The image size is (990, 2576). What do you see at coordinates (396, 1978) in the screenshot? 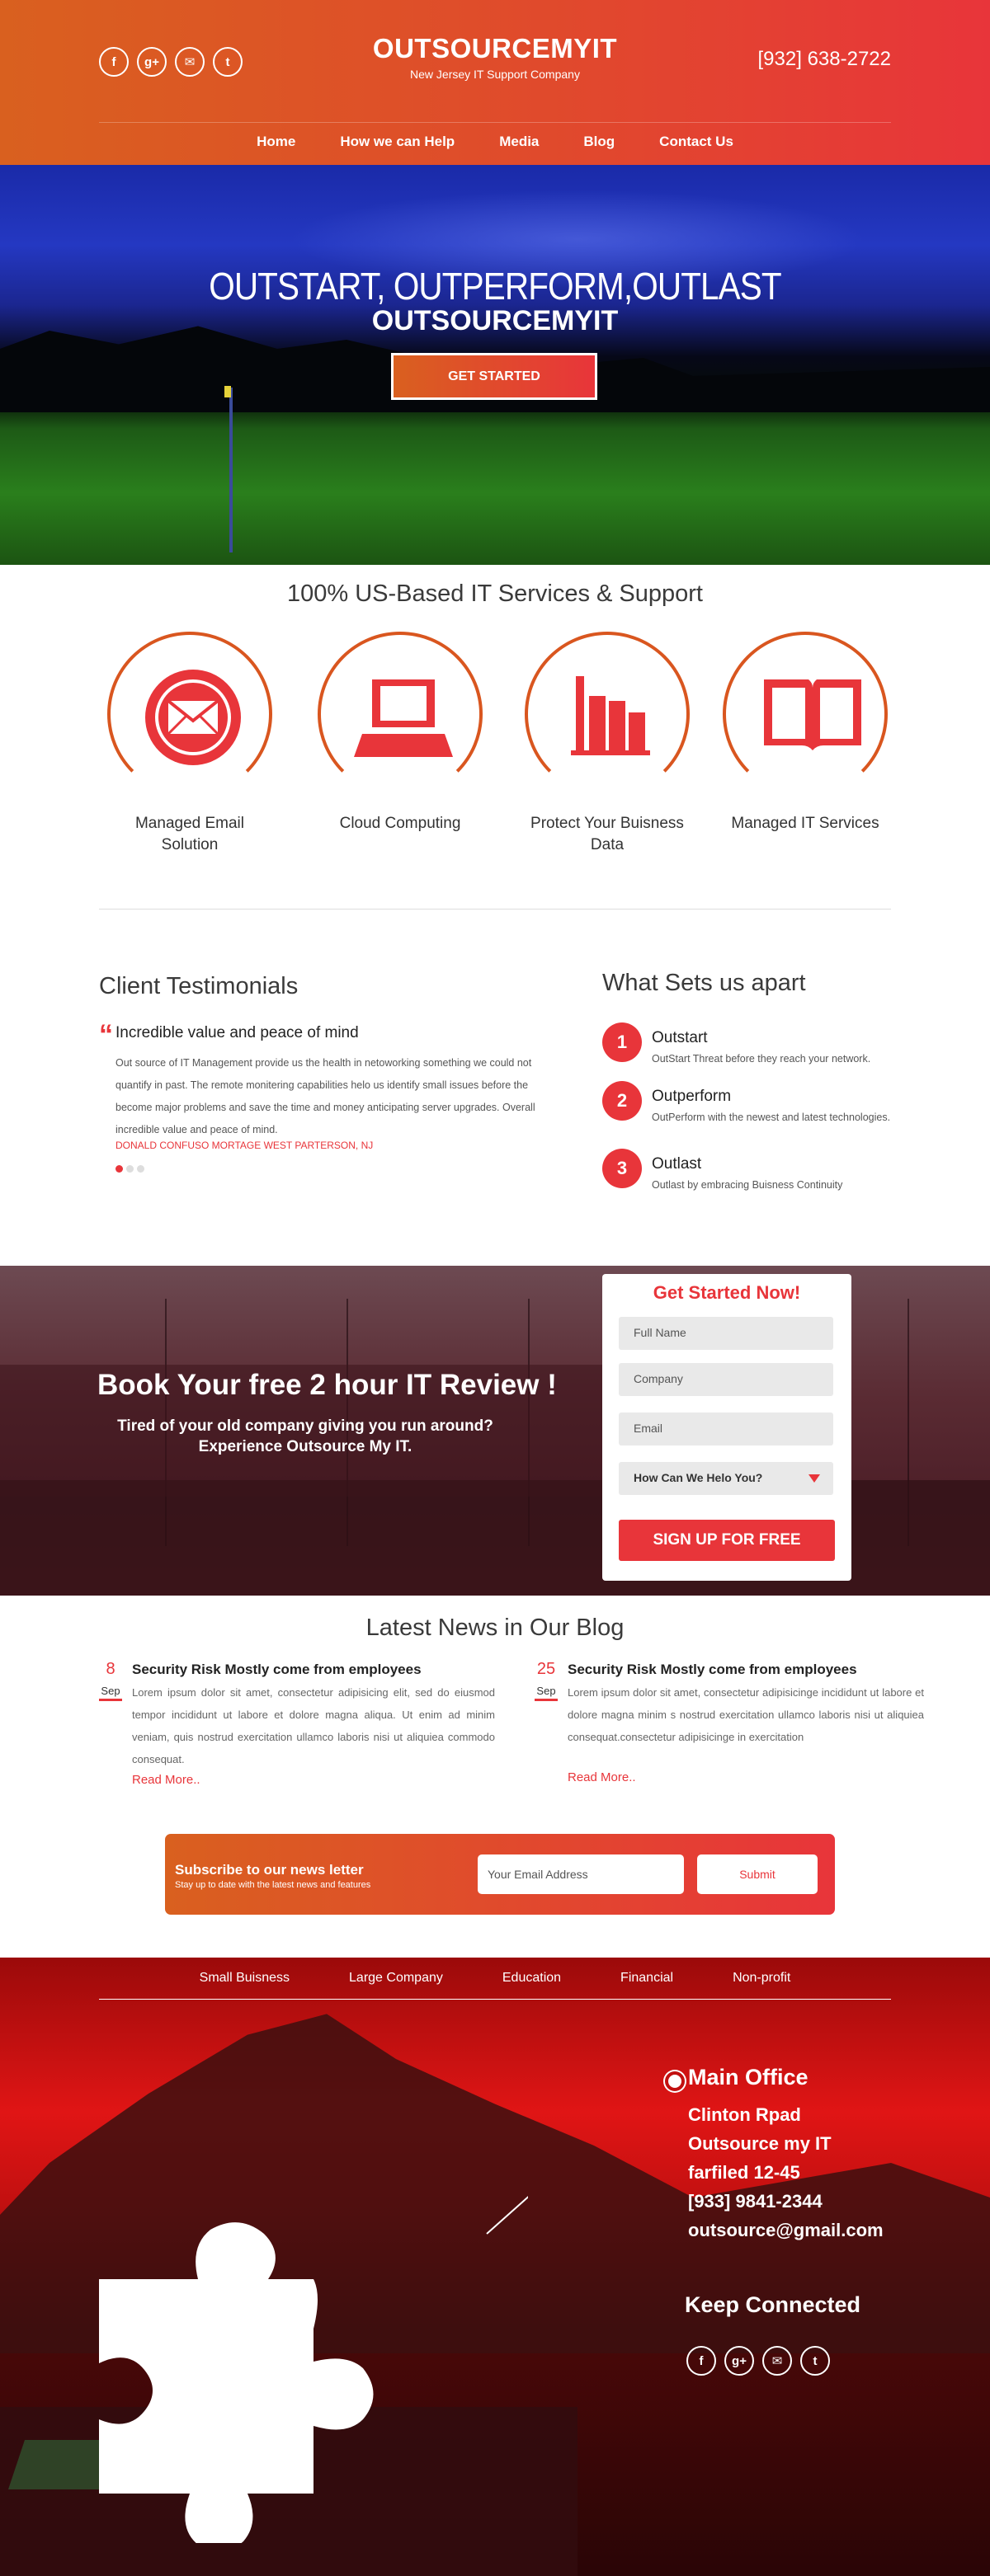
I see `footer-nav-large-company: Large Company` at bounding box center [396, 1978].